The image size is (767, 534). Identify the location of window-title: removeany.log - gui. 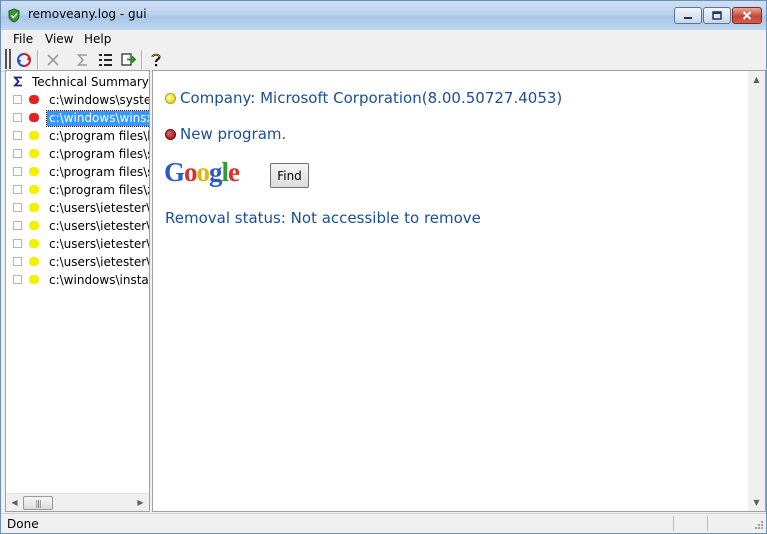
(87, 14).